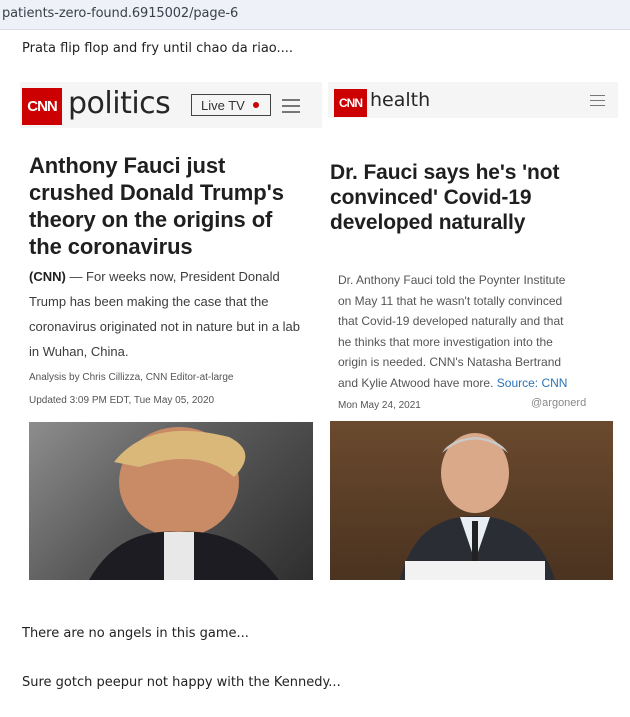 The width and height of the screenshot is (630, 717). Describe the element at coordinates (255, 105) in the screenshot. I see `live-dot-icon` at that location.